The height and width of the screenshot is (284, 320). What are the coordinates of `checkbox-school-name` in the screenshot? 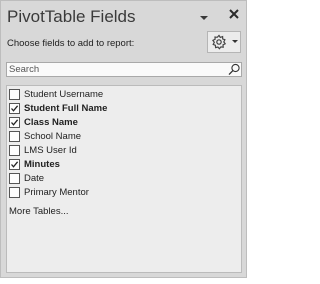 It's located at (14, 136).